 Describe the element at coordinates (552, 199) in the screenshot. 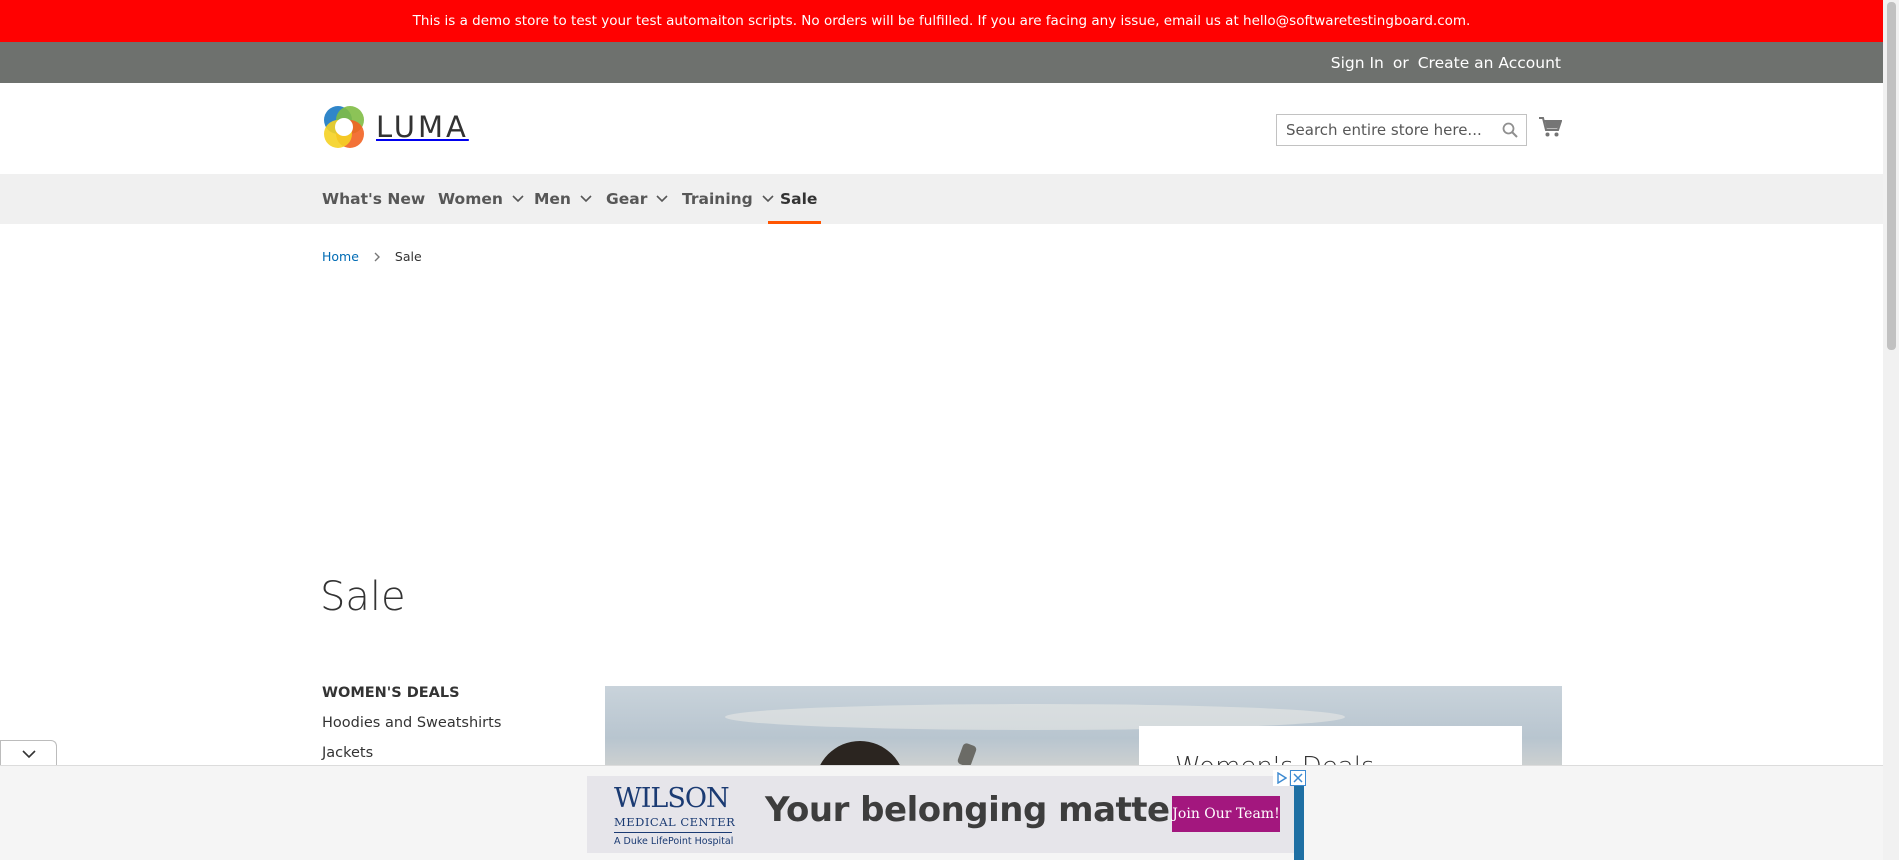

I see `nav-label: Men` at that location.